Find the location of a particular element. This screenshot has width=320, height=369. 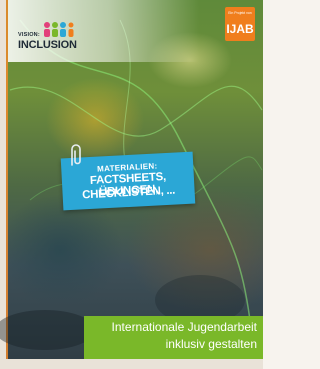

ijab-prefix: Ein Projekt von is located at coordinates (240, 13).